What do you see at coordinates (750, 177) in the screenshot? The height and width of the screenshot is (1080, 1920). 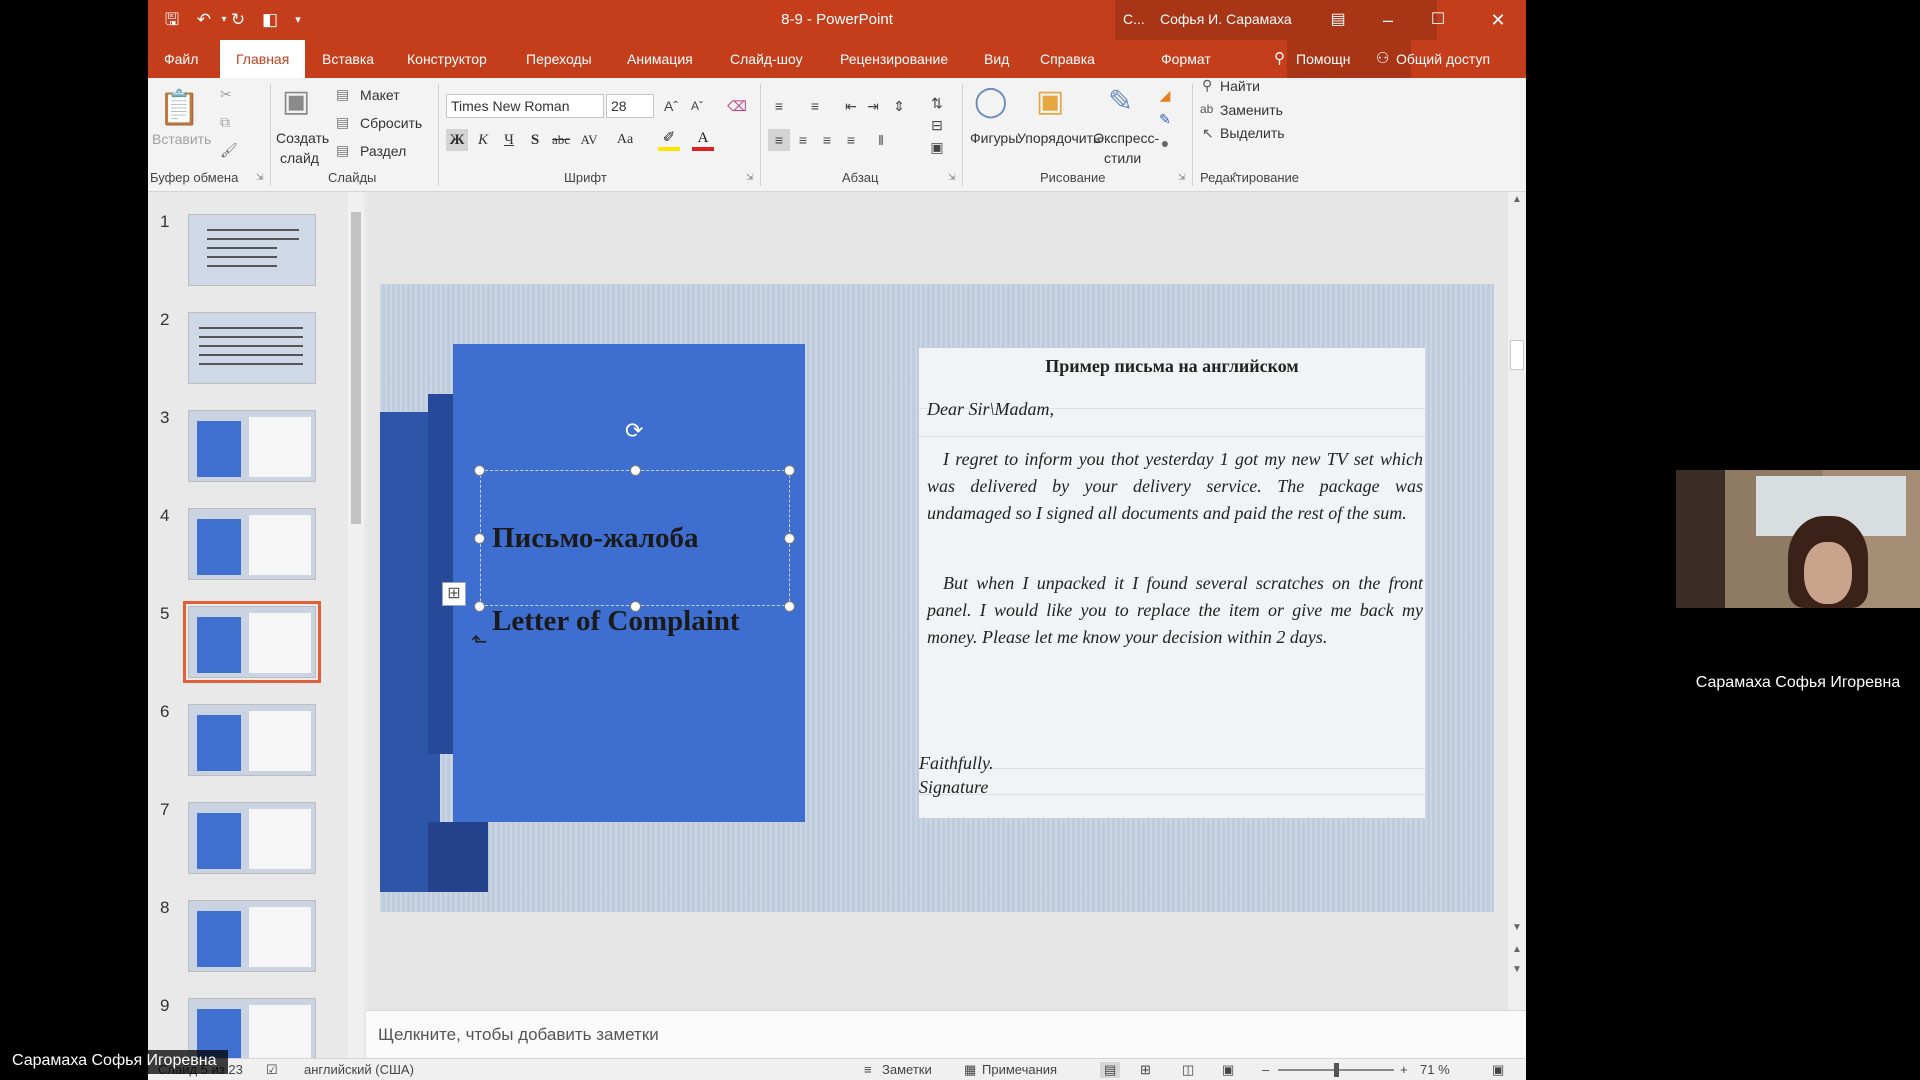 I see `font-launcher-icon: ⇲` at bounding box center [750, 177].